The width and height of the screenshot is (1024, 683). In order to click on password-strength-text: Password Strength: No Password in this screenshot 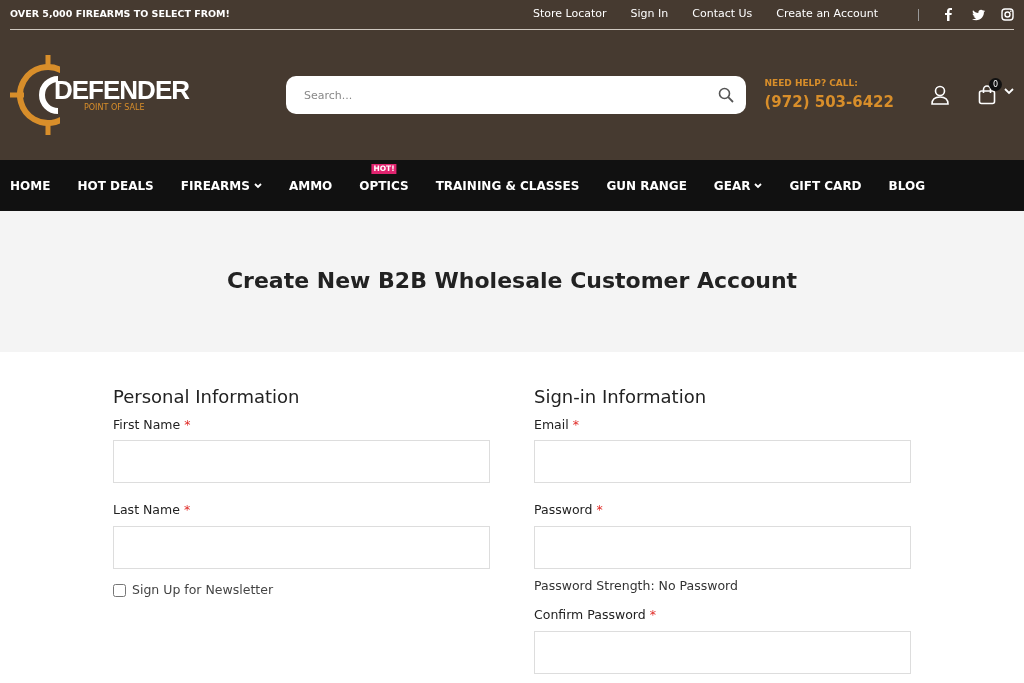, I will do `click(636, 586)`.